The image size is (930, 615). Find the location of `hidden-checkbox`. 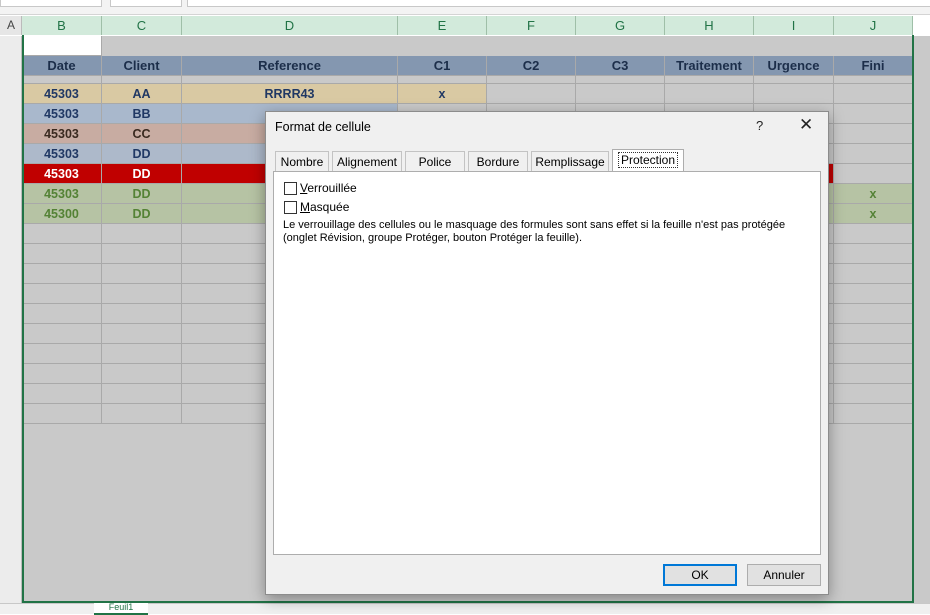

hidden-checkbox is located at coordinates (290, 207).